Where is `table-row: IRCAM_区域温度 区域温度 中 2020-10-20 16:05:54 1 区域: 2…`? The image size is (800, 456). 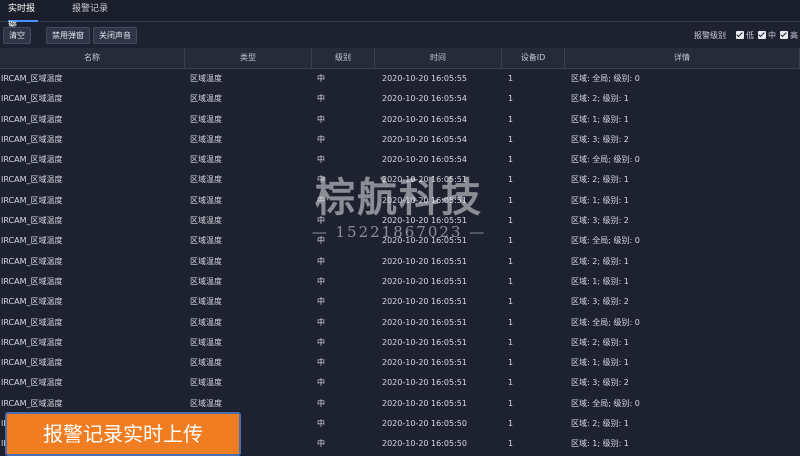 table-row: IRCAM_区域温度 区域温度 中 2020-10-20 16:05:54 1 区域: 2… is located at coordinates (400, 99).